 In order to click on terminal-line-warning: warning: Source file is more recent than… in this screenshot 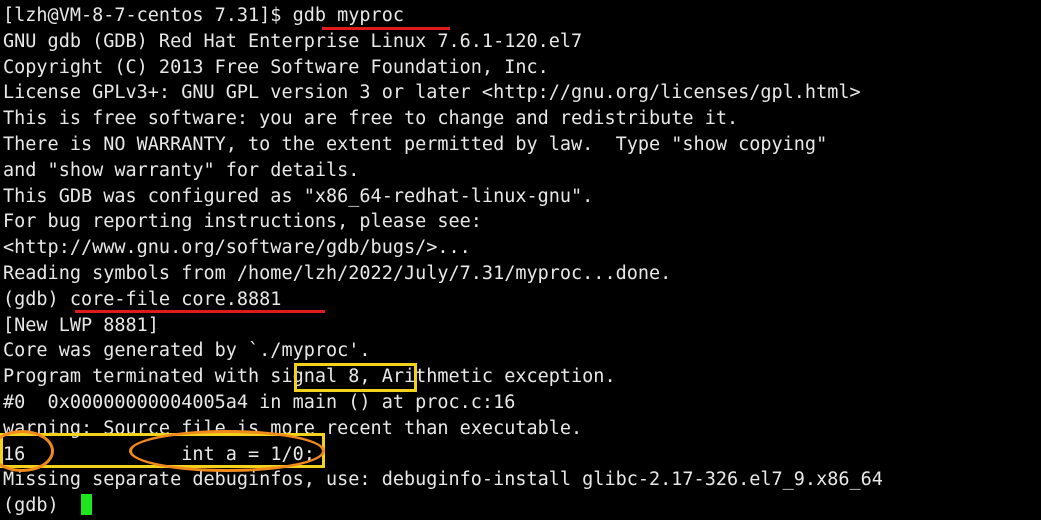, I will do `click(293, 428)`.